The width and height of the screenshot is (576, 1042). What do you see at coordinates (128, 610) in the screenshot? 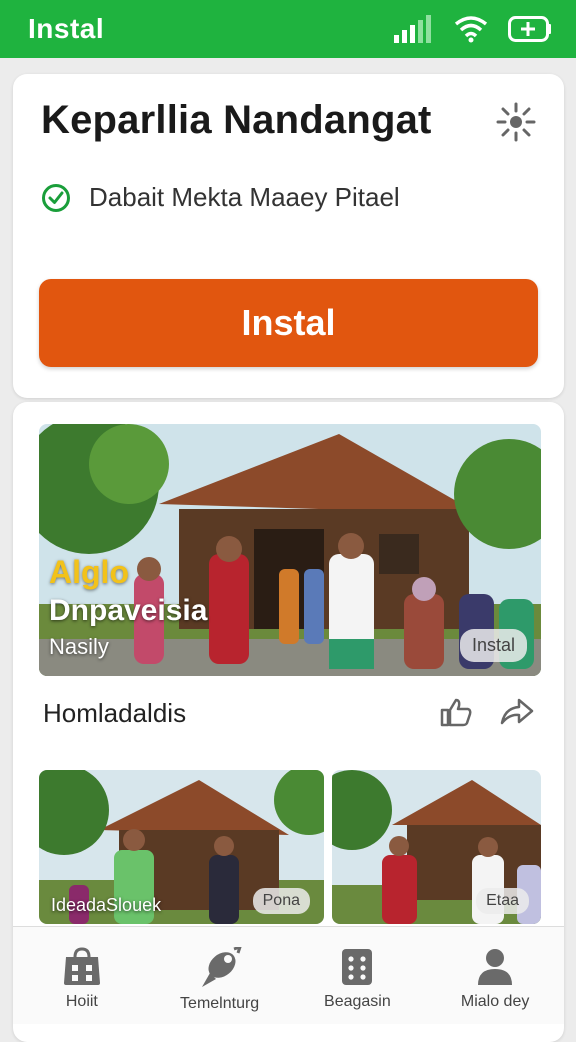
I see `hero-overlay-line2: Dnpaveisia` at bounding box center [128, 610].